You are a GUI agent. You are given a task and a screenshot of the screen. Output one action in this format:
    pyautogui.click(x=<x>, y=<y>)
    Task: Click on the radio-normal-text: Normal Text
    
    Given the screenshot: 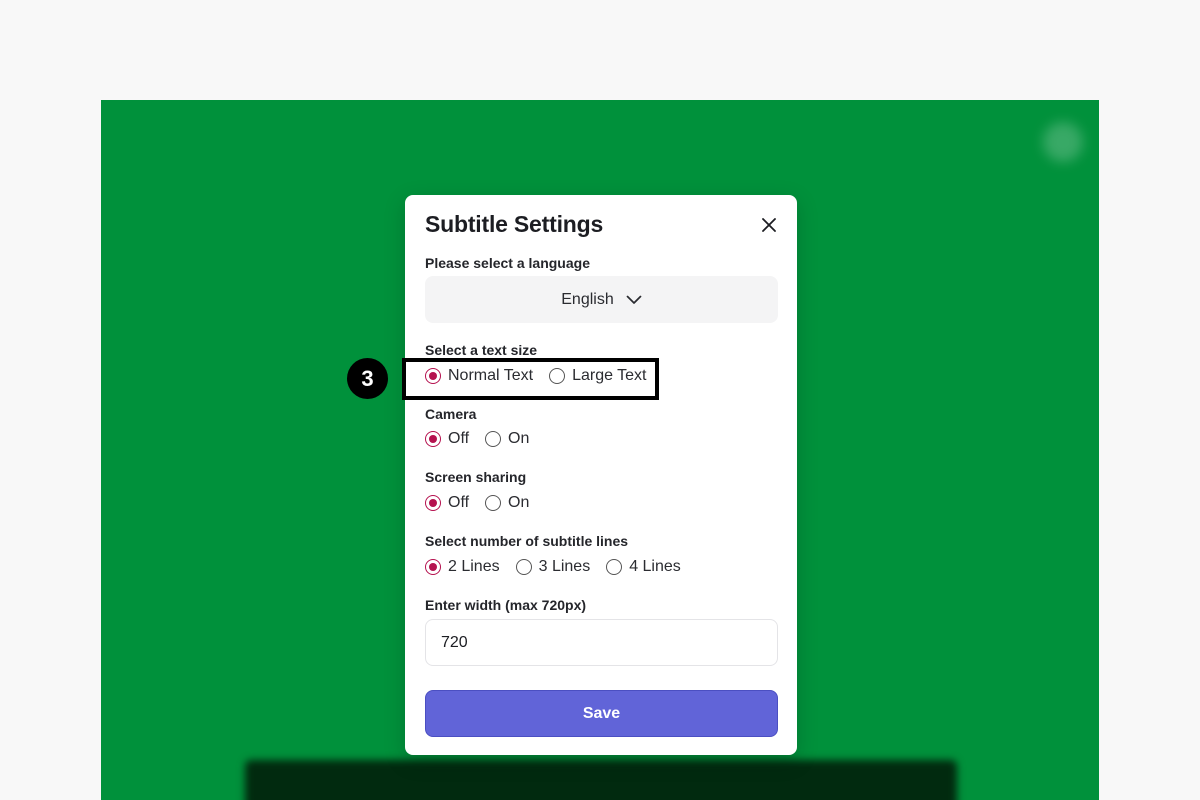 What is the action you would take?
    pyautogui.click(x=479, y=376)
    